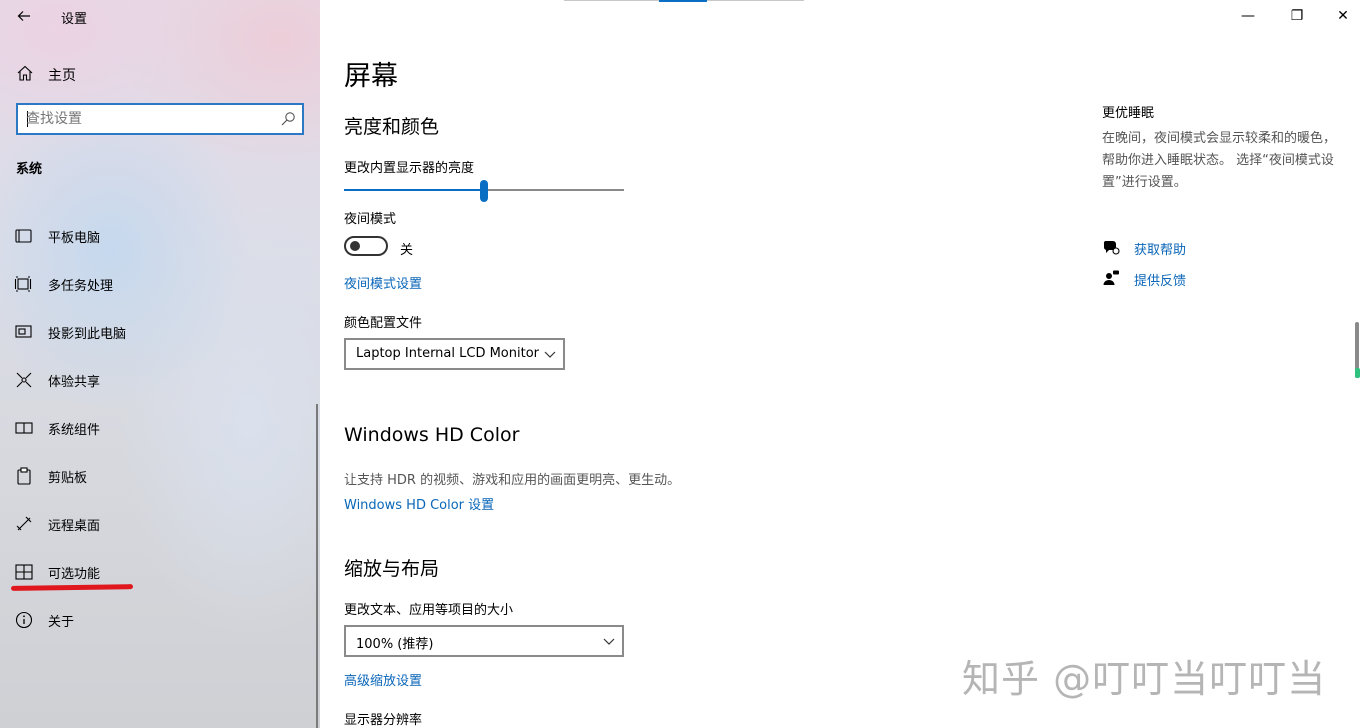  I want to click on sidebar-item-tablet: 平板电脑, so click(158, 236).